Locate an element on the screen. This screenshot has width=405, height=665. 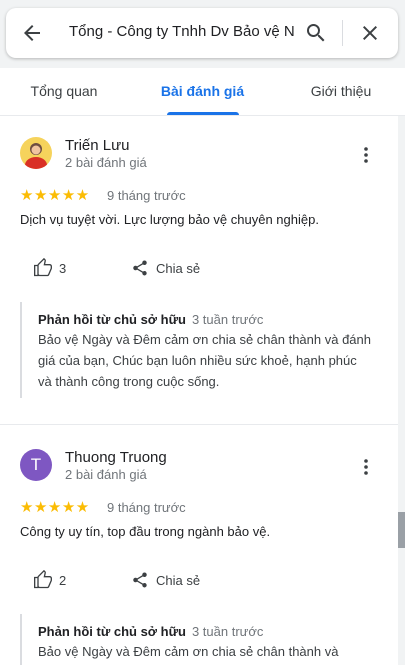
active-tab-indicator is located at coordinates (203, 113).